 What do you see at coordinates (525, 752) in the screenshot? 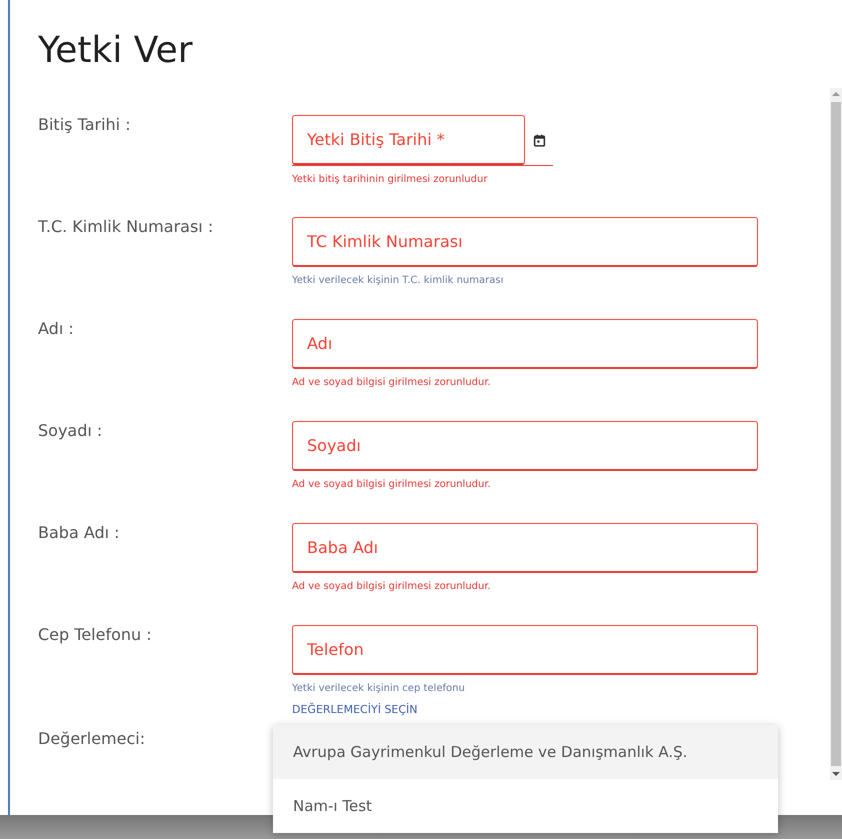
I see `menu-item: Avrupa Gayrimenkul Değerleme ve Danışmanlık A.Ş.` at bounding box center [525, 752].